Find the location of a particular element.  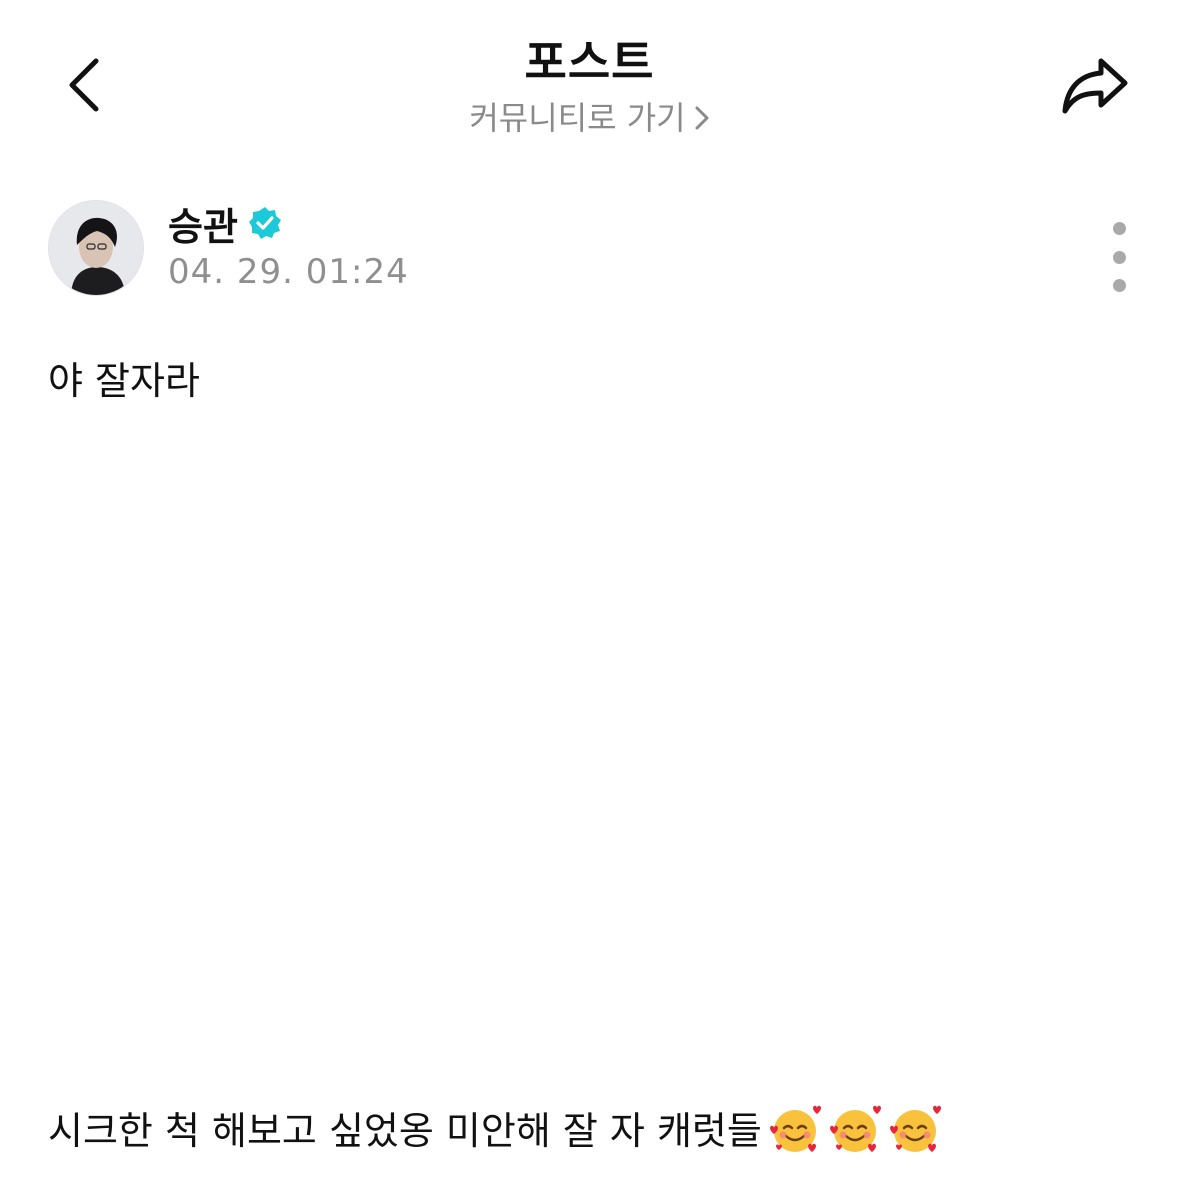

community-link: 커뮤니티로 가기 is located at coordinates (589, 118).